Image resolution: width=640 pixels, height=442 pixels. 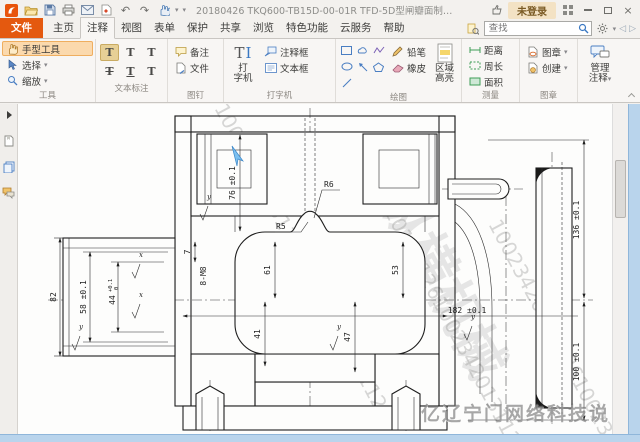 What do you see at coordinates (378, 66) in the screenshot?
I see `pentagon-shape-icon` at bounding box center [378, 66].